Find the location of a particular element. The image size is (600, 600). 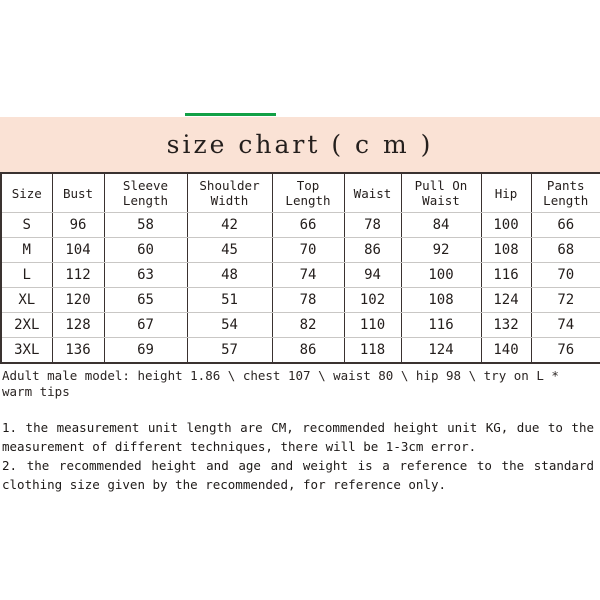

cell-shoulder-width: 57 is located at coordinates (229, 350).